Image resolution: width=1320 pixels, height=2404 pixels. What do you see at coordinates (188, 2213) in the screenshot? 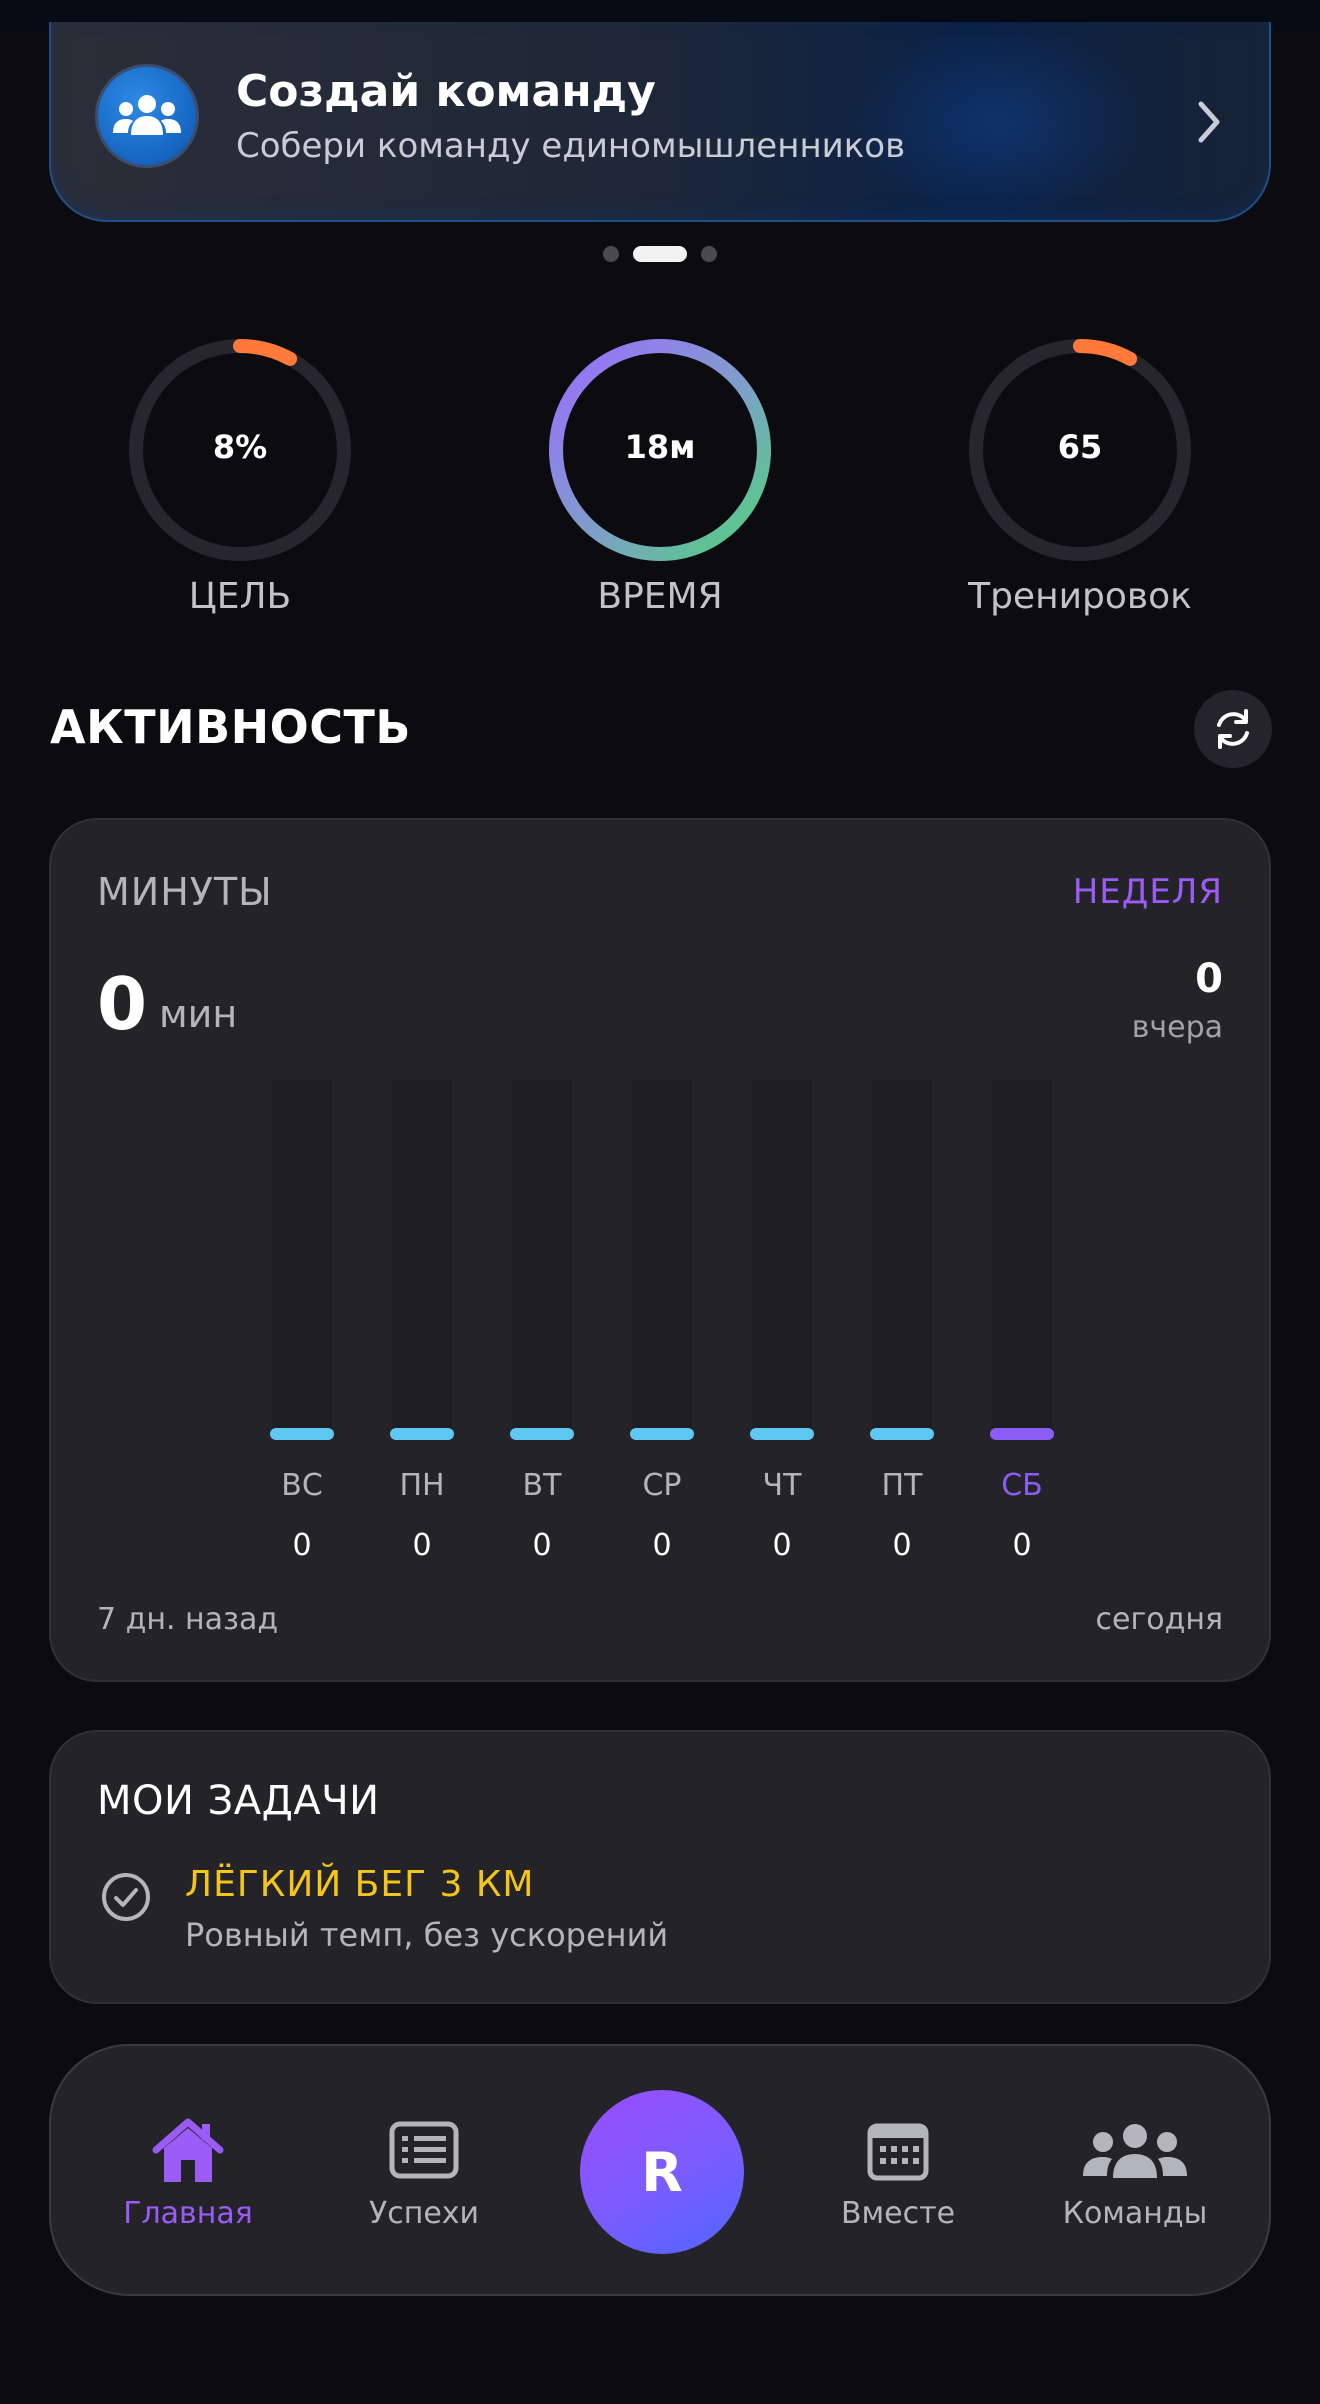
I see `nav-label-home: Главная` at bounding box center [188, 2213].